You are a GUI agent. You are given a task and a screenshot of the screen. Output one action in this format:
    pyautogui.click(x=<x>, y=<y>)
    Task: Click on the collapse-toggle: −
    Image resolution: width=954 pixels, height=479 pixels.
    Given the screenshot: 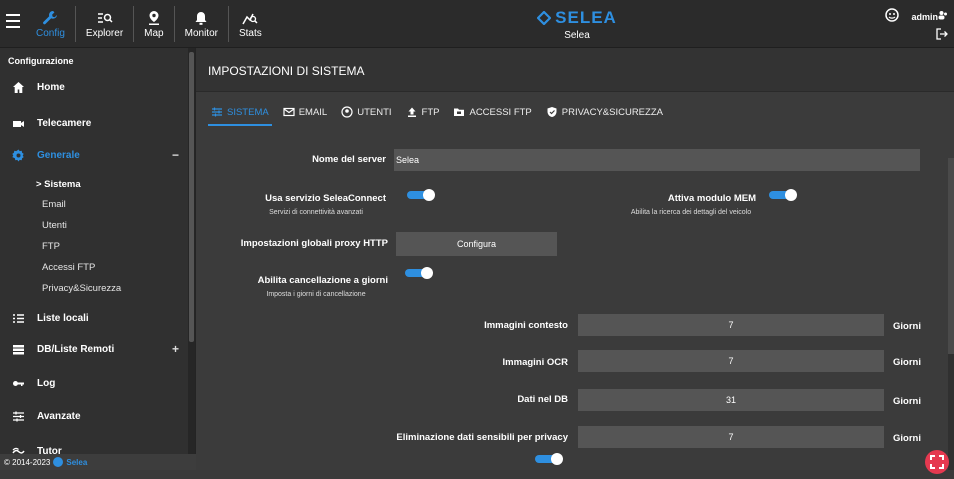 What is the action you would take?
    pyautogui.click(x=175, y=155)
    